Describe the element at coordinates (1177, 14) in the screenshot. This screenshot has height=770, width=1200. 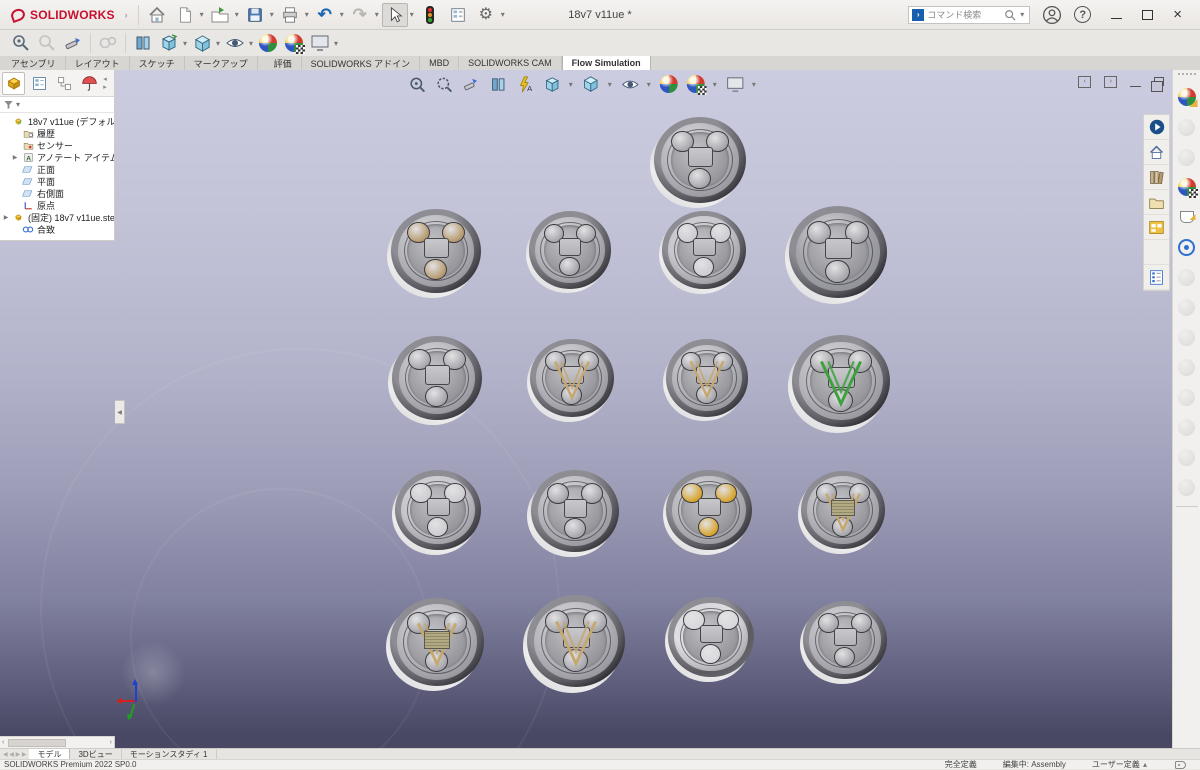
I see `window-close-button: ×` at that location.